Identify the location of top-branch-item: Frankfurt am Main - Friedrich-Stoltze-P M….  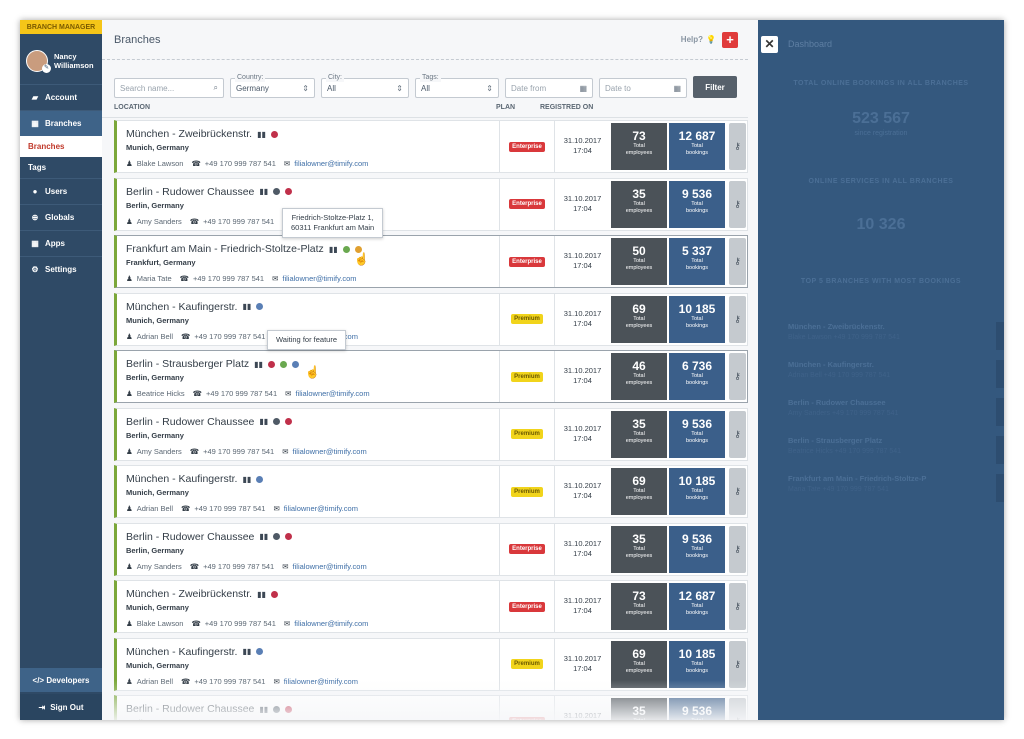
(896, 488).